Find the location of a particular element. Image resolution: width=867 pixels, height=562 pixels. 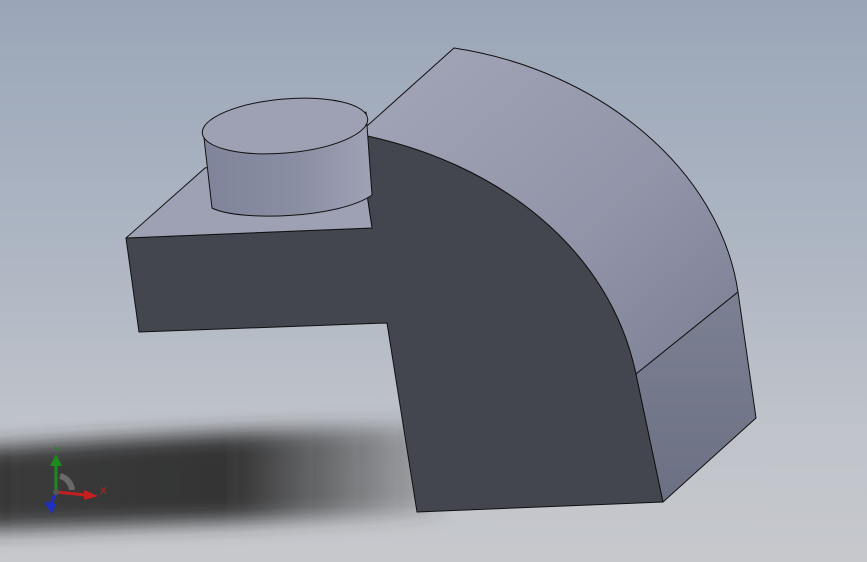

triad-origin is located at coordinates (56, 492).